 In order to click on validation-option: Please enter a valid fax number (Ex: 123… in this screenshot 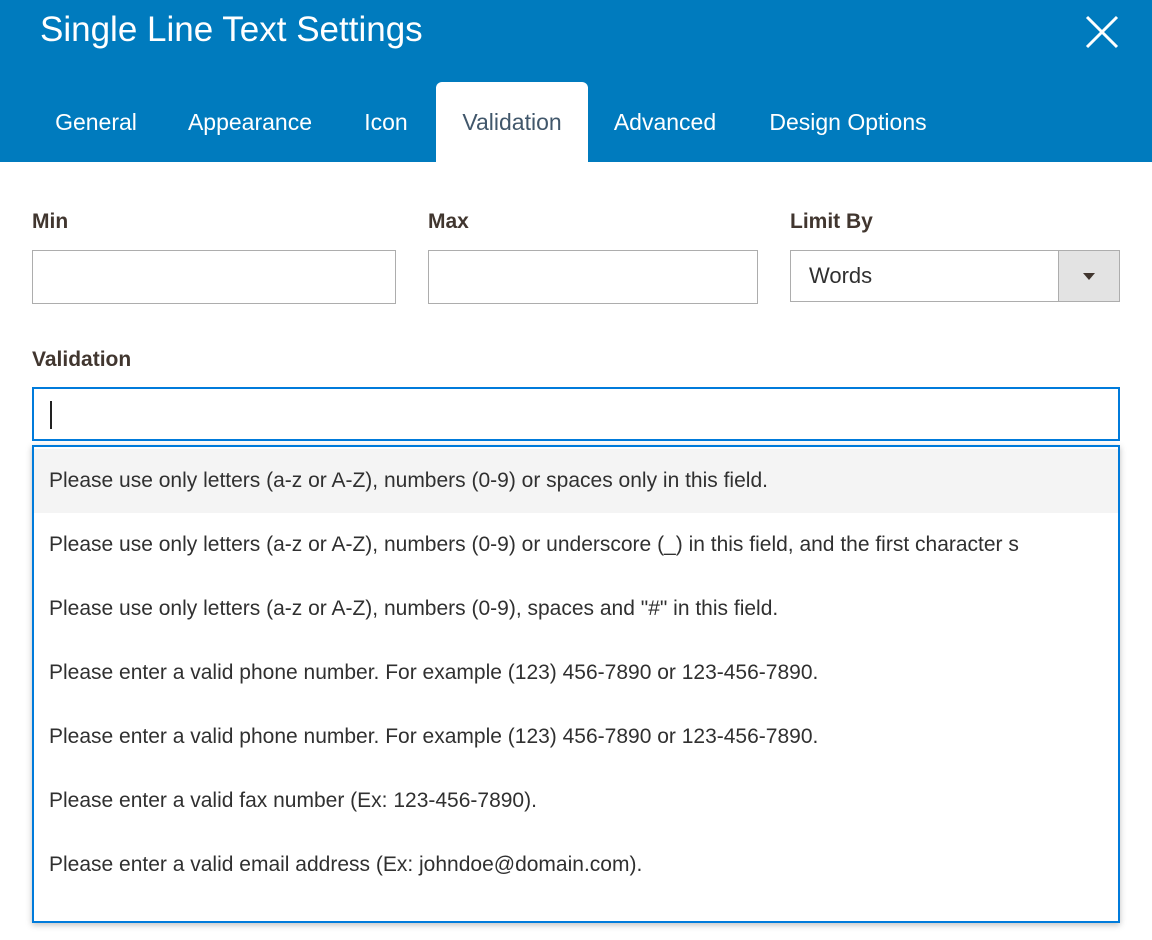, I will do `click(576, 801)`.